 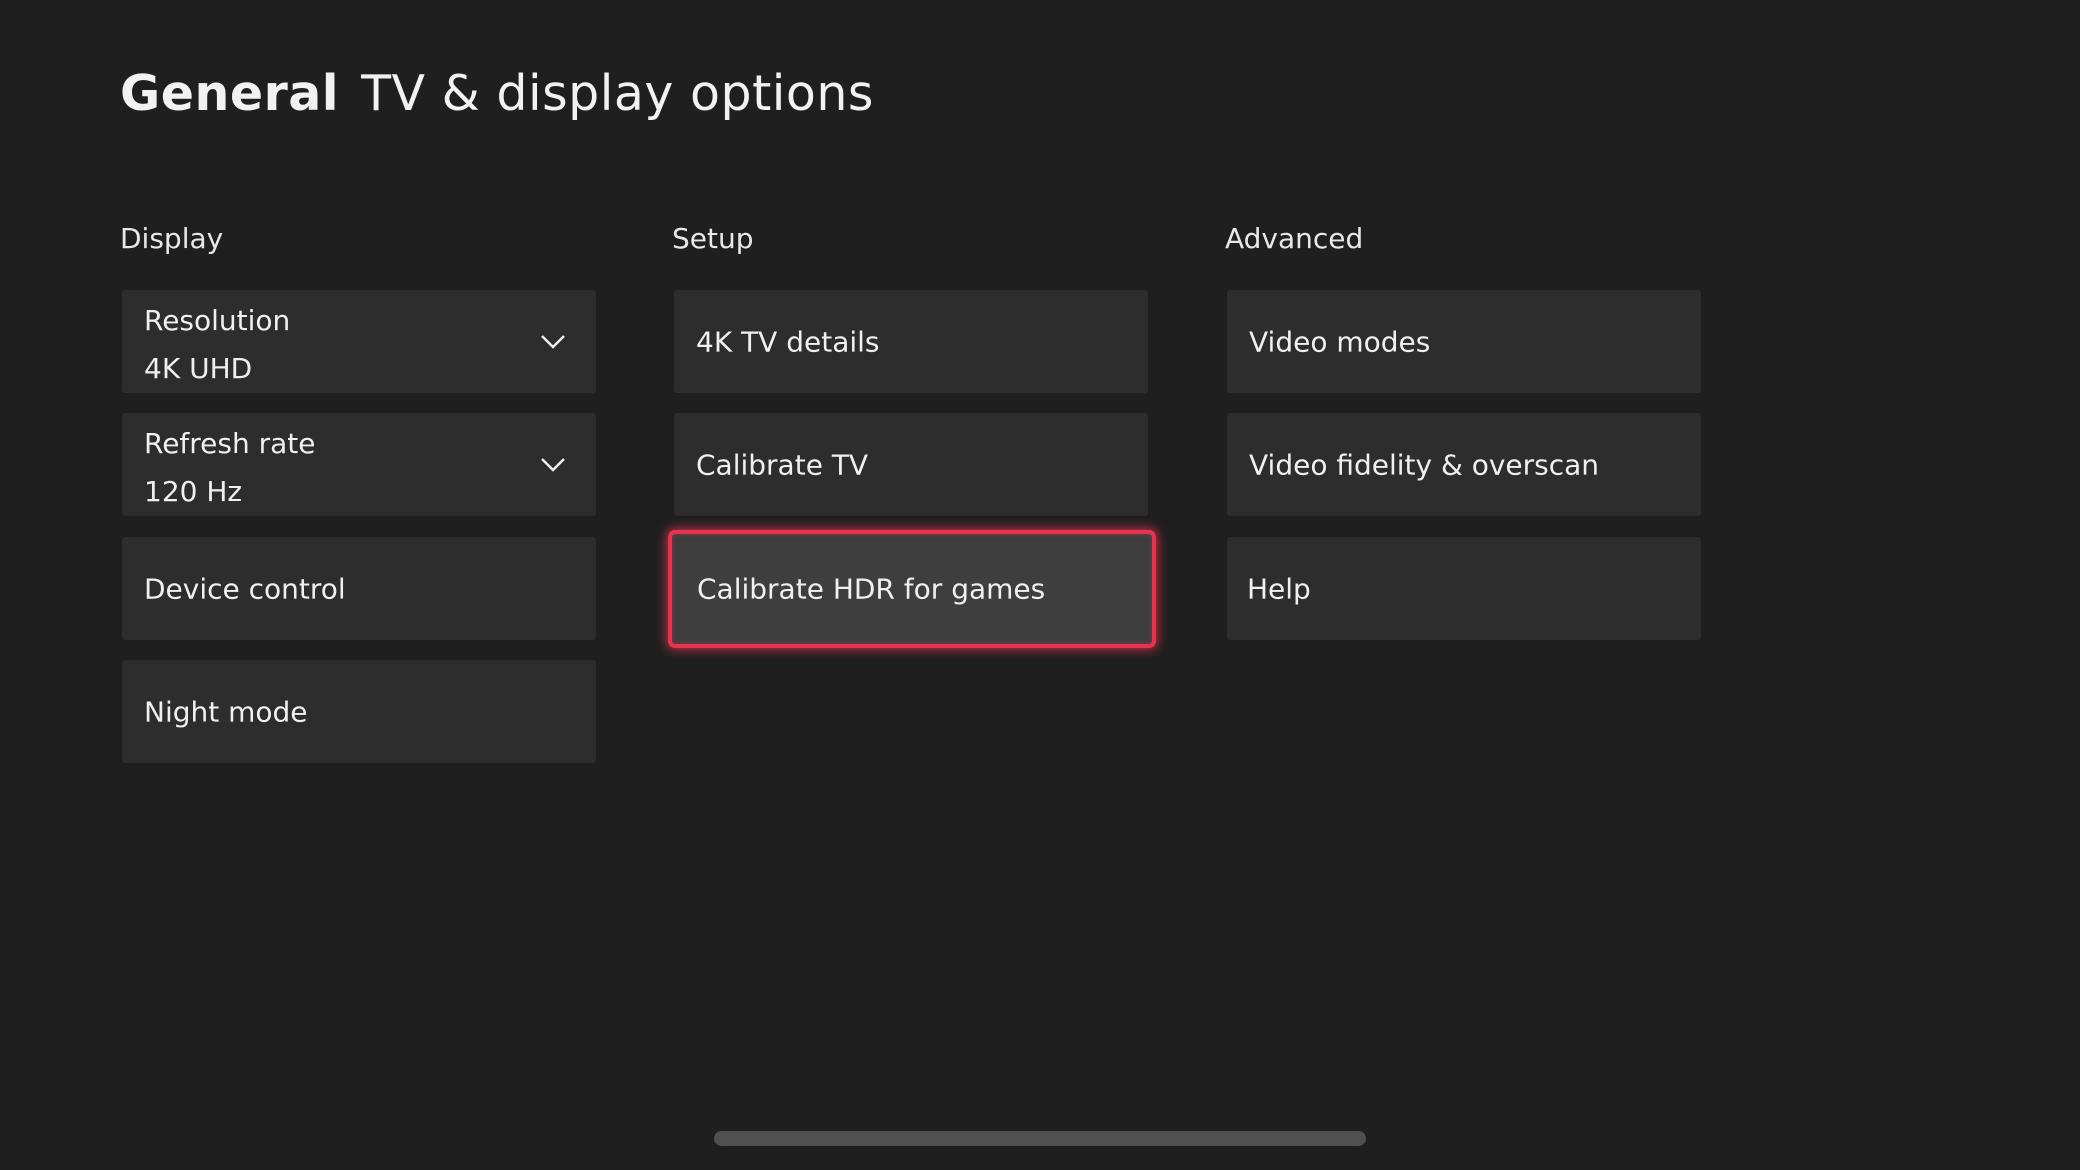 What do you see at coordinates (217, 320) in the screenshot?
I see `resolution-label: Resolution` at bounding box center [217, 320].